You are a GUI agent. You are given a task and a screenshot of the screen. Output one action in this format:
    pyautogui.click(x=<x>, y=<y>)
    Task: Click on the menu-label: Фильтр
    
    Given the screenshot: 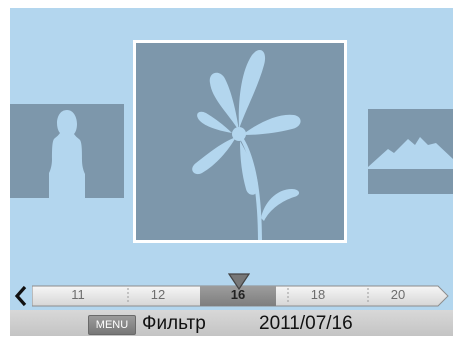 What is the action you would take?
    pyautogui.click(x=174, y=323)
    